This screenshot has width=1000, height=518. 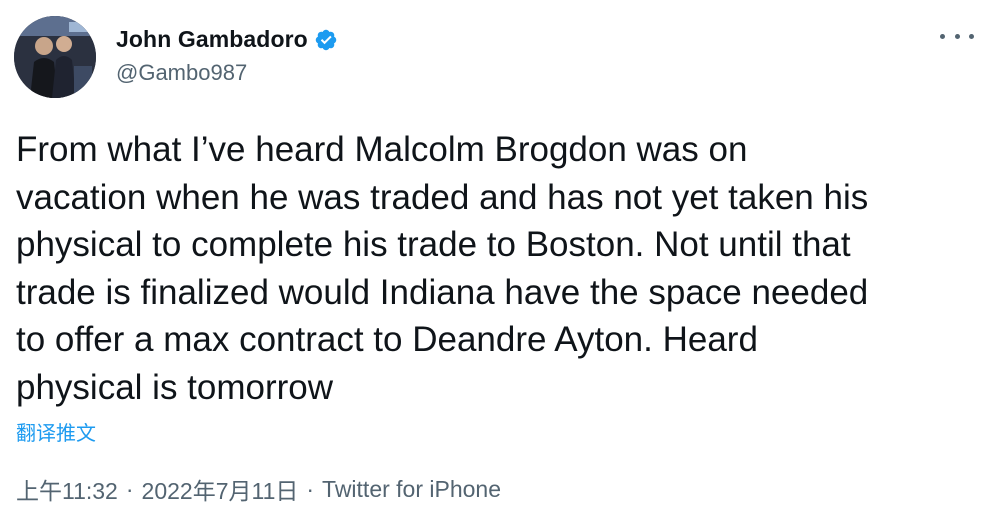 What do you see at coordinates (56, 431) in the screenshot?
I see `translate-tweet-link: 翻译推文` at bounding box center [56, 431].